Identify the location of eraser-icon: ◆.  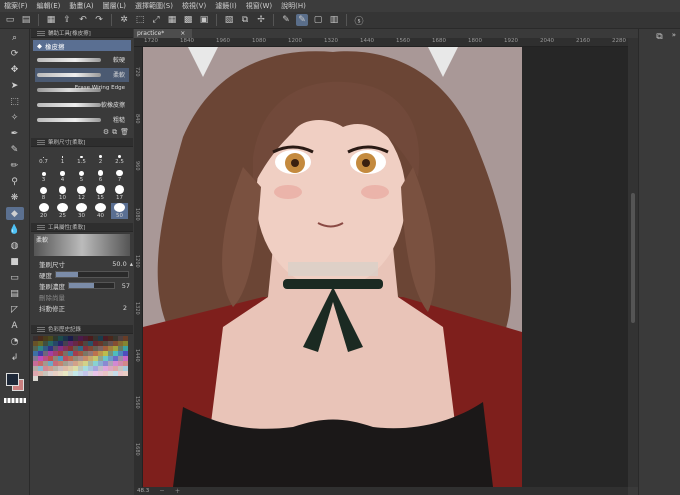
(14, 213).